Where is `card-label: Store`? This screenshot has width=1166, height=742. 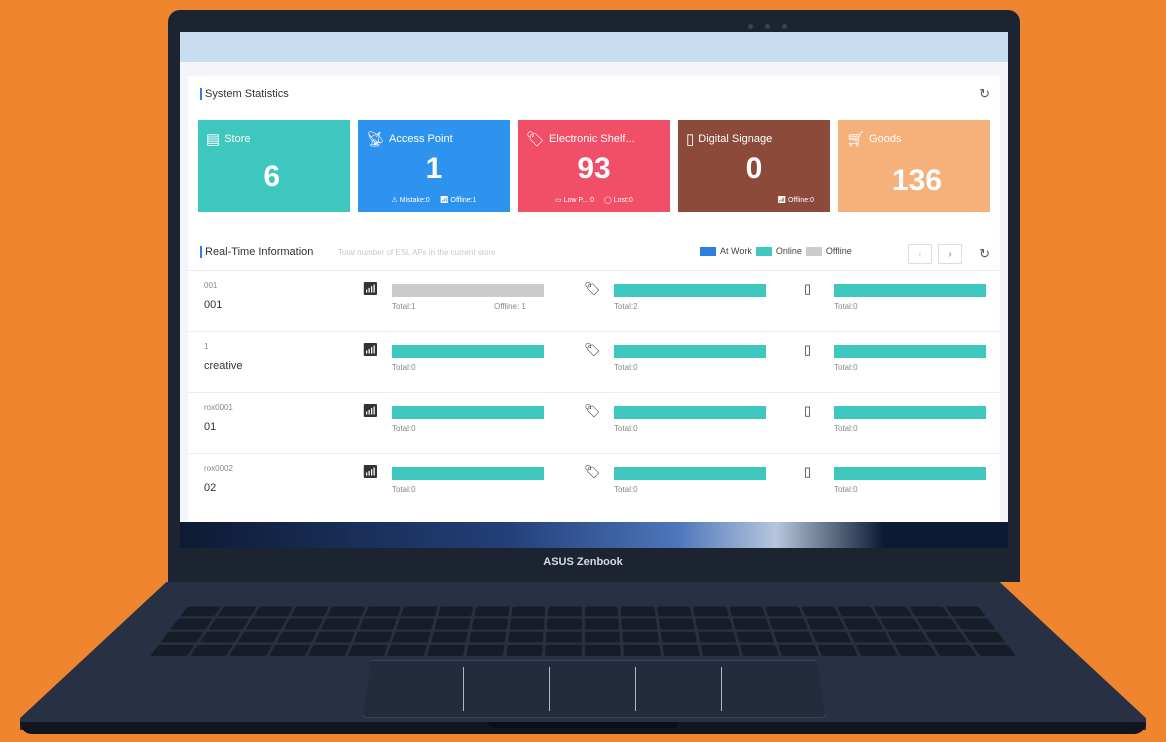 card-label: Store is located at coordinates (237, 139).